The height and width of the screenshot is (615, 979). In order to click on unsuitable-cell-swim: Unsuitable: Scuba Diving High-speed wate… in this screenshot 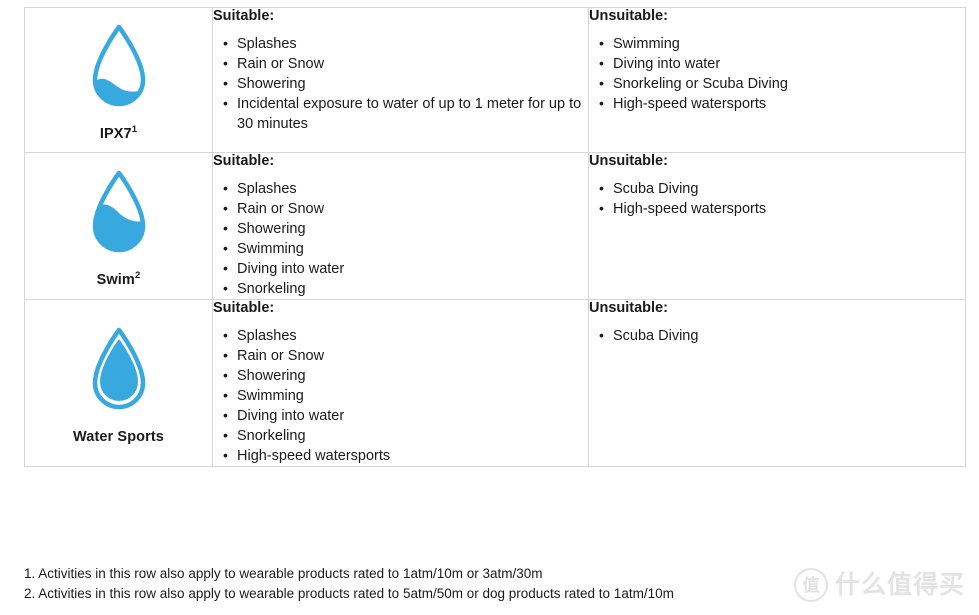, I will do `click(777, 225)`.